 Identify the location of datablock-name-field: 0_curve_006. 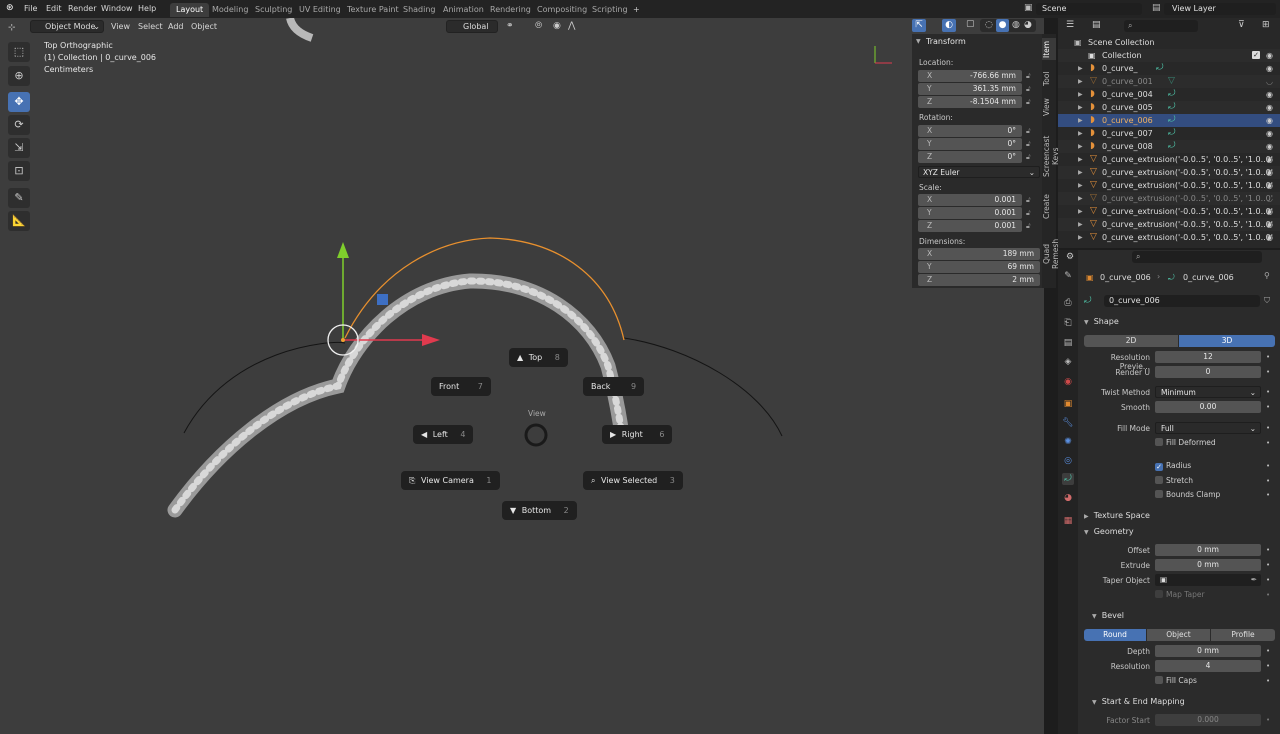
(1182, 301).